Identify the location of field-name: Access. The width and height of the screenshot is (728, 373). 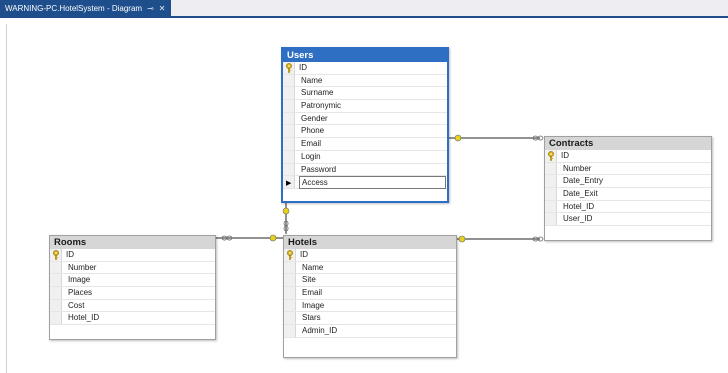
(372, 182).